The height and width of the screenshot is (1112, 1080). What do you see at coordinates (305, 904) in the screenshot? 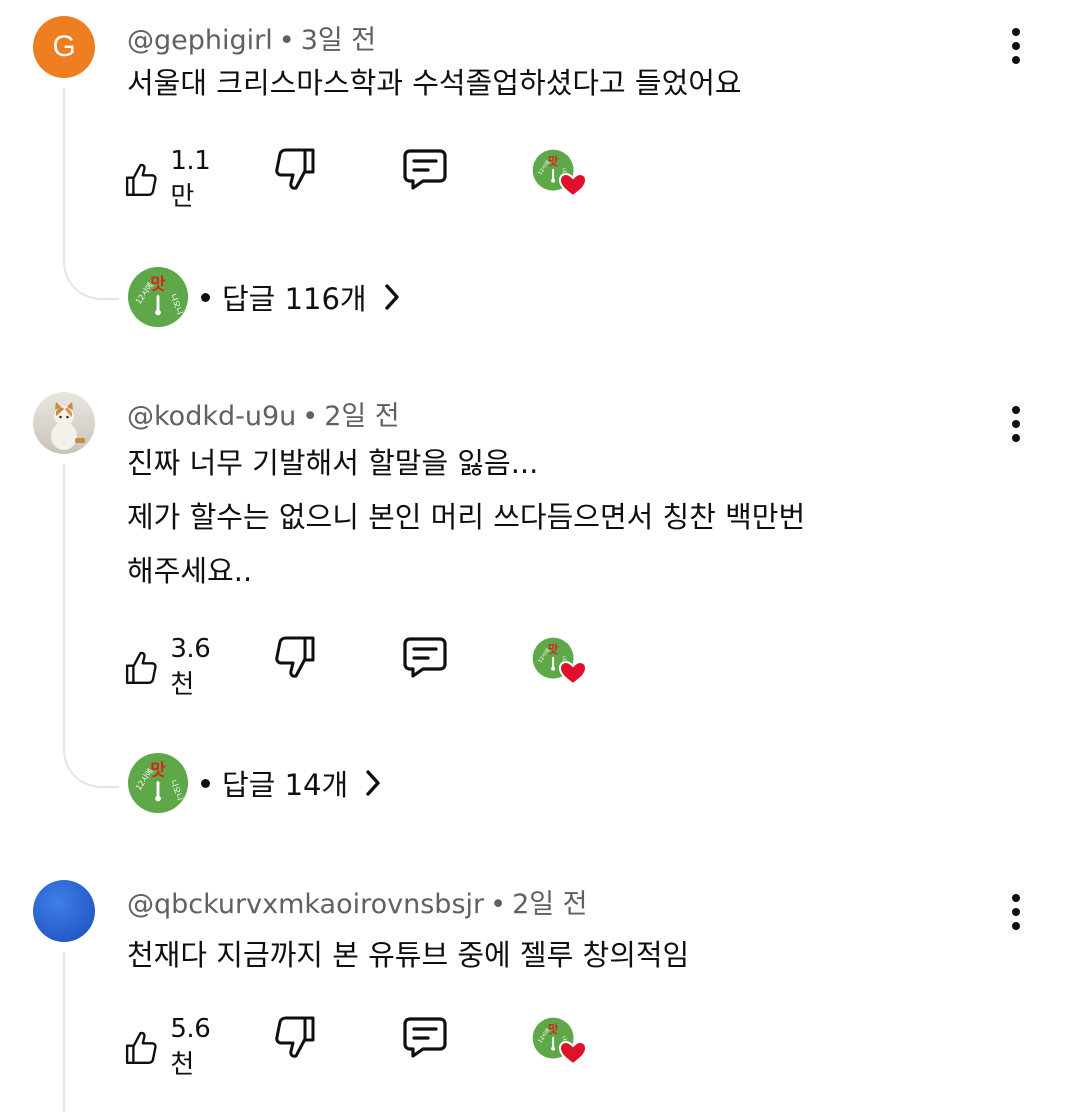
I see `author-handle: @qbckurvxmkaoirovnsbsjr` at bounding box center [305, 904].